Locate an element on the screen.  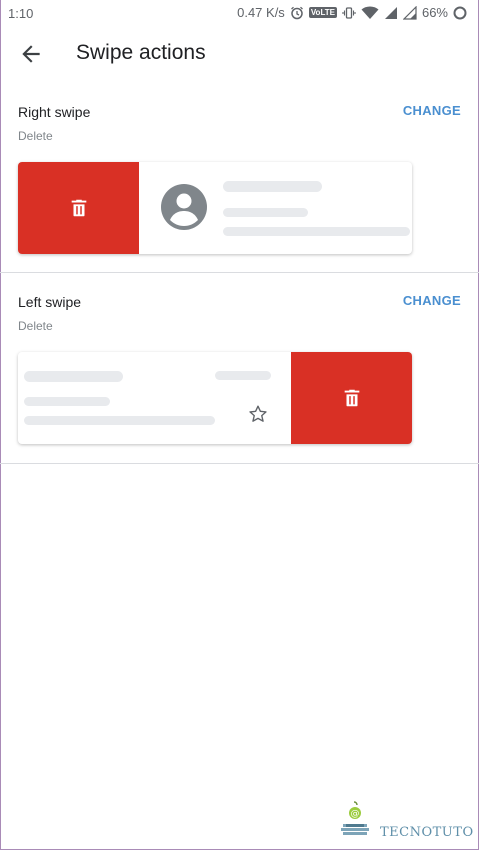
left-swipe-value: Delete is located at coordinates (35, 326).